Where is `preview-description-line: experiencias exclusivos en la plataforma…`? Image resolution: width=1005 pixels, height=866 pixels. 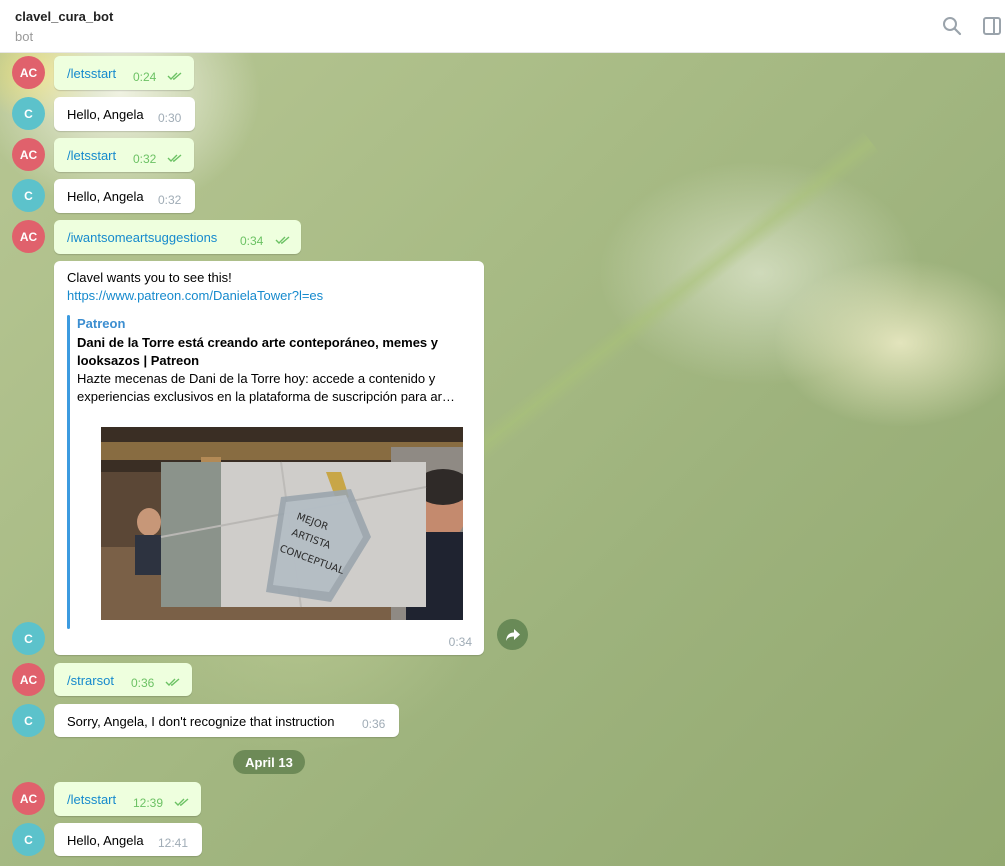
preview-description-line: experiencias exclusivos en la plataforma… is located at coordinates (266, 396).